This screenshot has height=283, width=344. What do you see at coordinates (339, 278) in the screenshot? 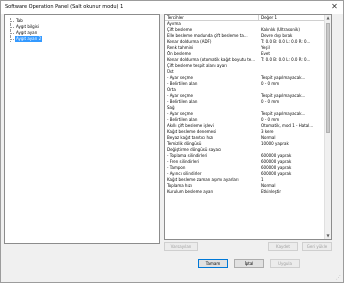
I see `resize-grip-icon: ⋰` at bounding box center [339, 278].